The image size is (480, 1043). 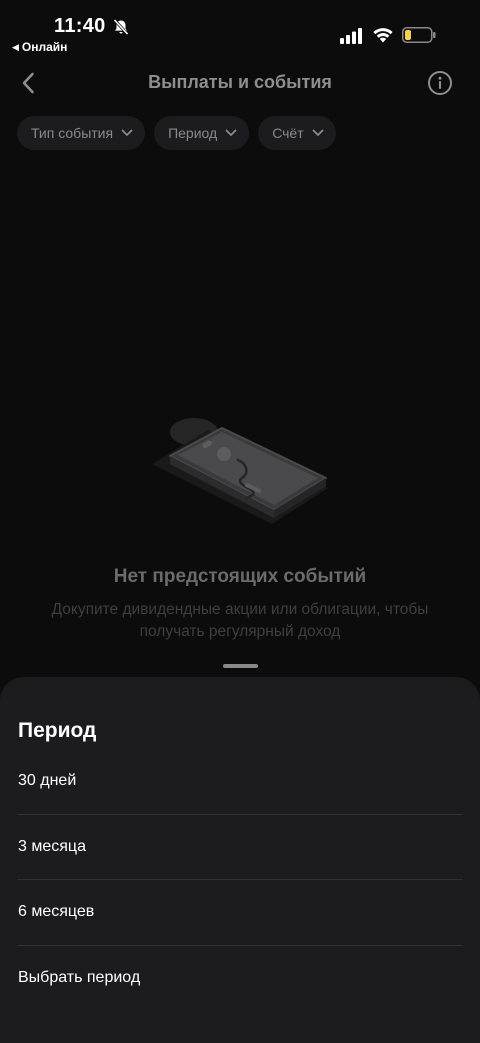 I want to click on filter-label: Счёт, so click(x=288, y=133).